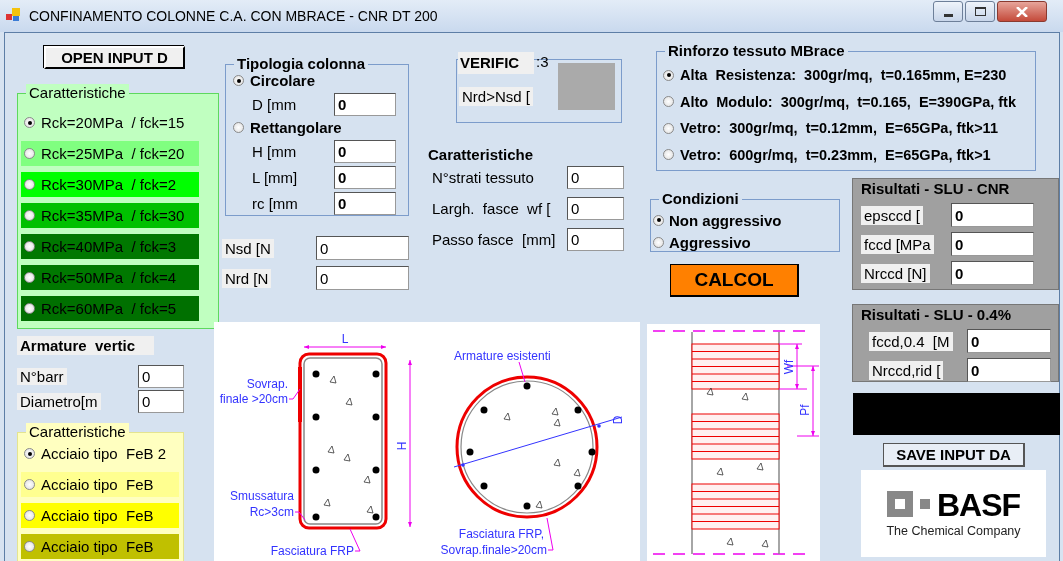 Image resolution: width=1063 pixels, height=561 pixels. Describe the element at coordinates (906, 370) in the screenshot. I see `field-label: Nrccd,rid [` at that location.